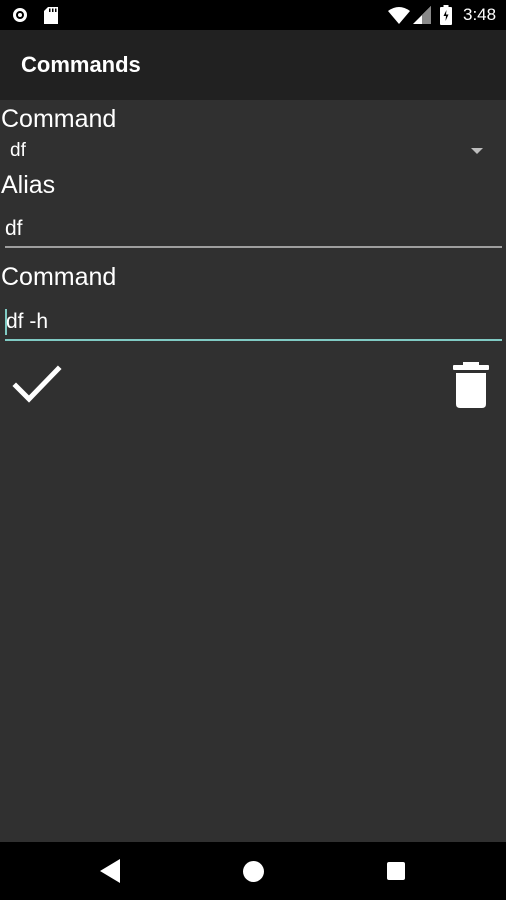 The width and height of the screenshot is (506, 900). What do you see at coordinates (253, 323) in the screenshot?
I see `command-field: df -h` at bounding box center [253, 323].